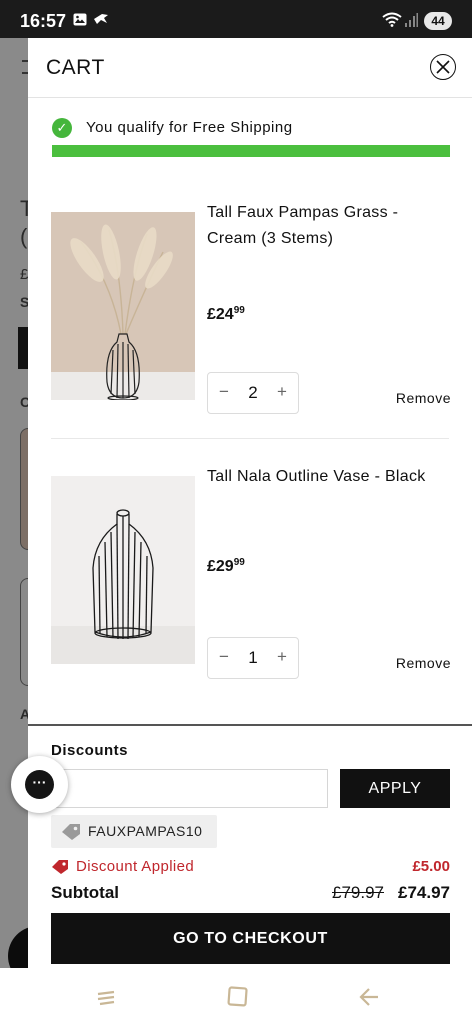 This screenshot has height=1024, width=472. Describe the element at coordinates (327, 477) in the screenshot. I see `item-name: Tall Nala Outline Vase - Black` at that location.